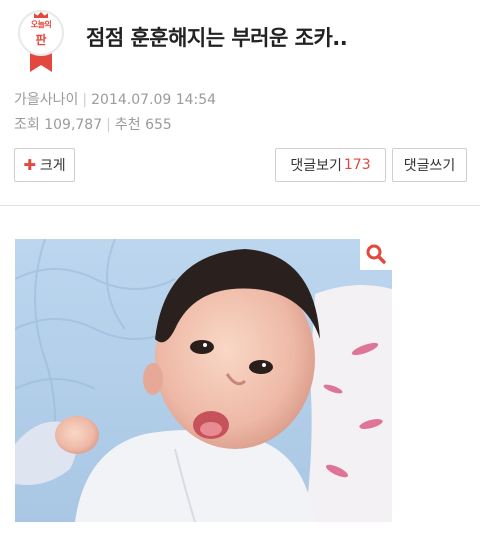 This screenshot has height=553, width=480. I want to click on views-count: 109,787, so click(73, 125).